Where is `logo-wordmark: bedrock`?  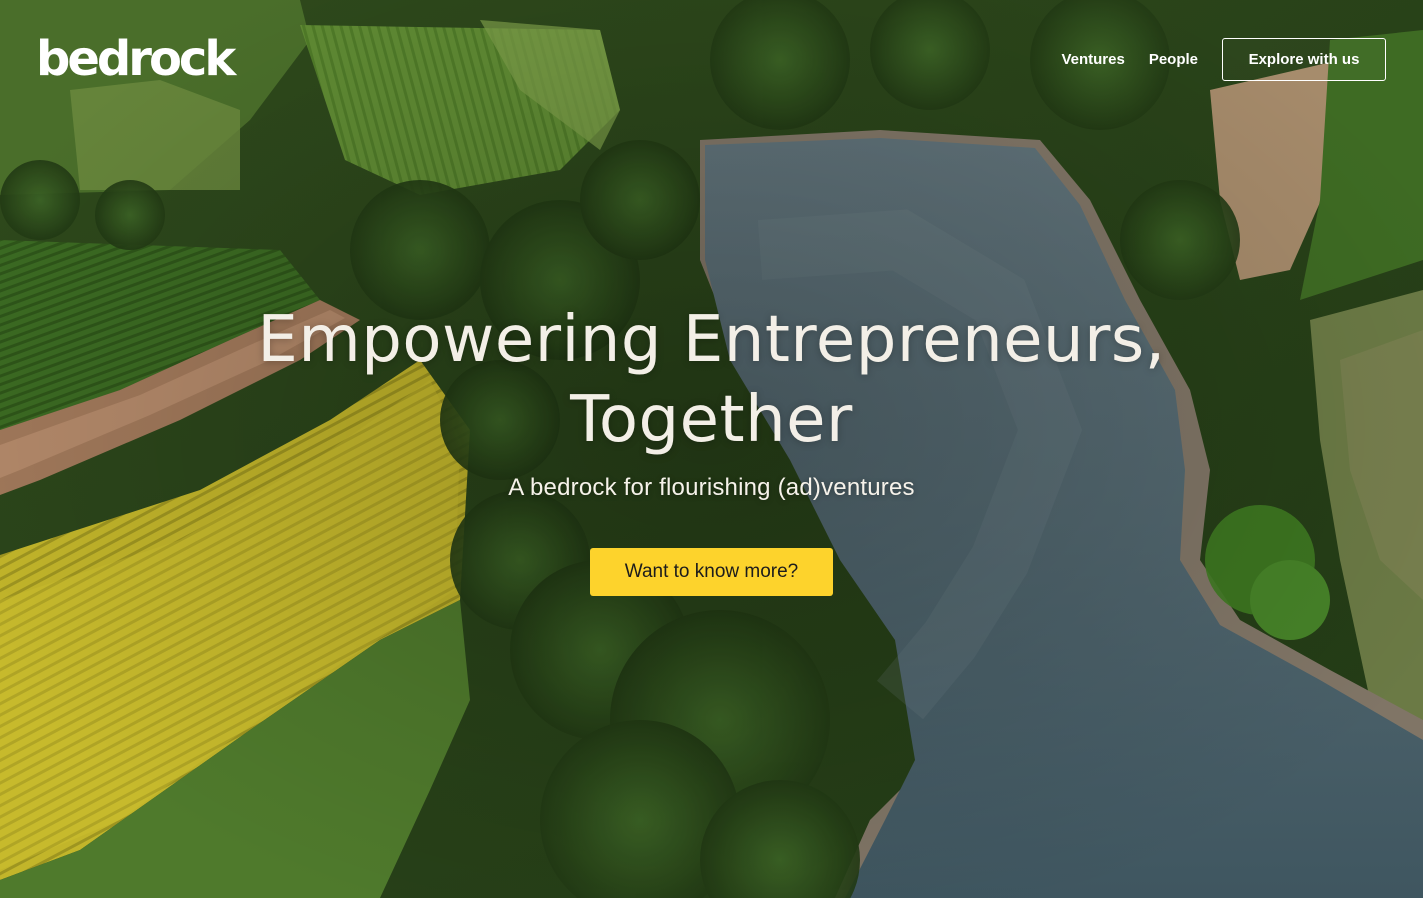
logo-wordmark: bedrock is located at coordinates (136, 59).